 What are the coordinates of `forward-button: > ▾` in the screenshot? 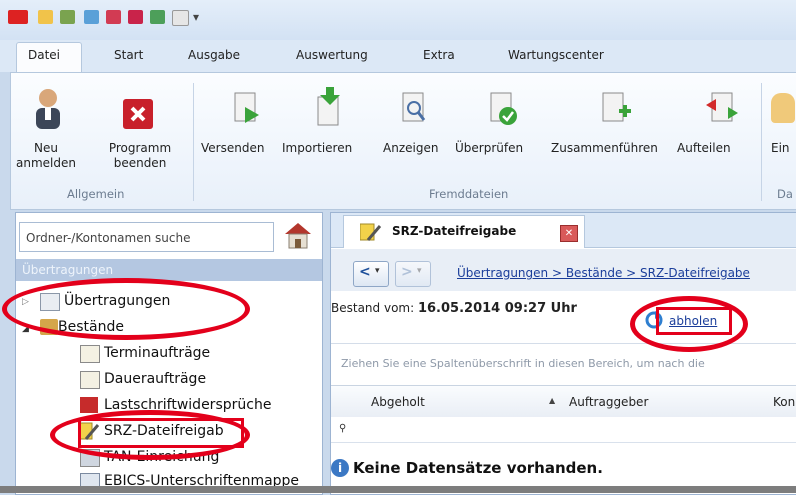 It's located at (413, 274).